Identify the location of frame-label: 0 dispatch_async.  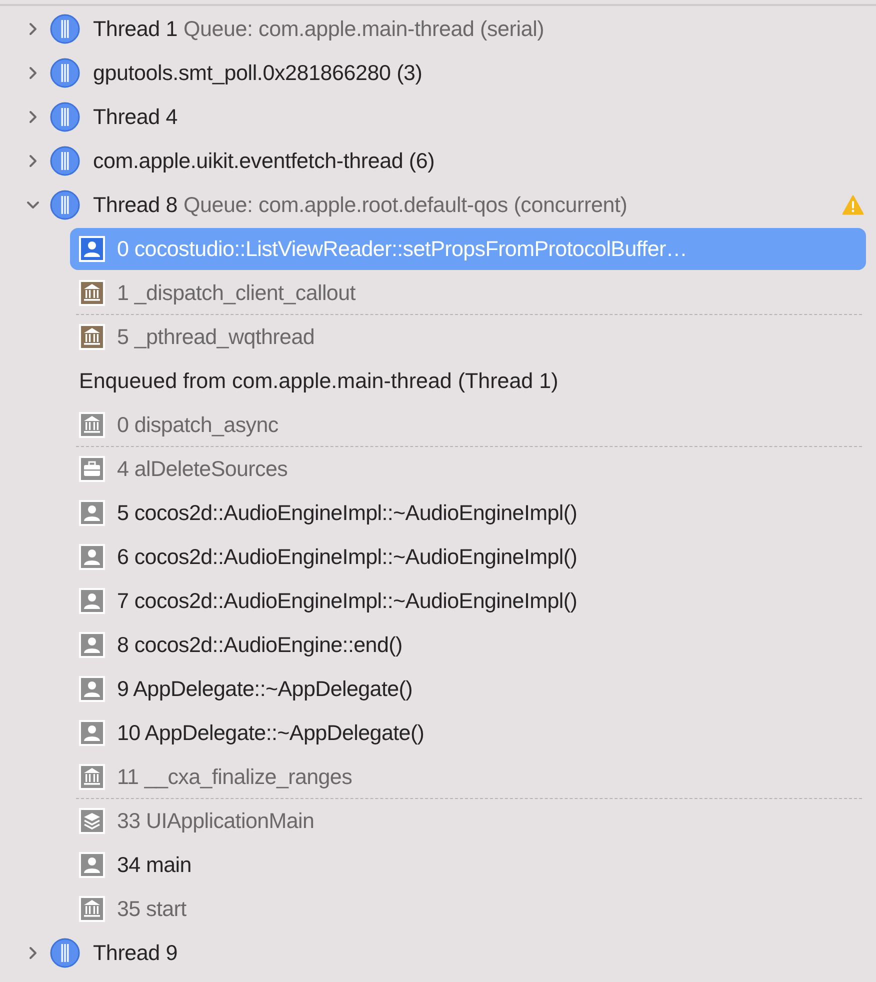
(197, 425).